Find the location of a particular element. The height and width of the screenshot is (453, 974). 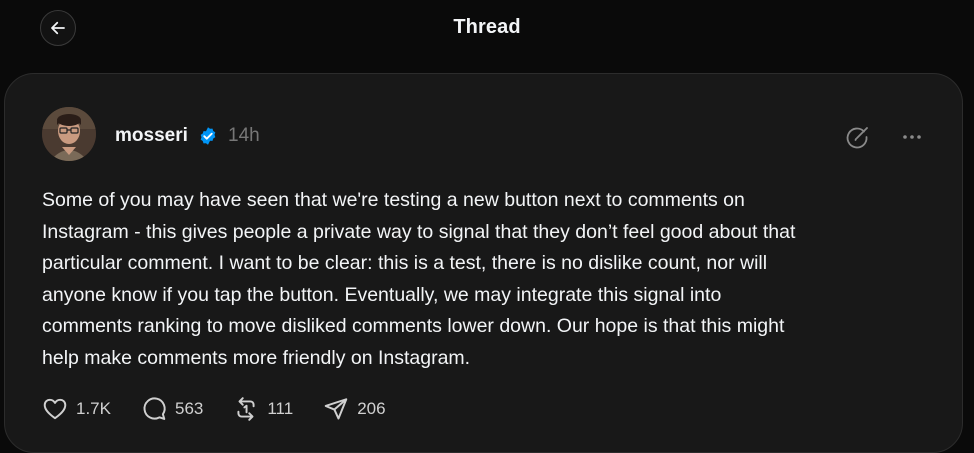

avatar is located at coordinates (69, 134).